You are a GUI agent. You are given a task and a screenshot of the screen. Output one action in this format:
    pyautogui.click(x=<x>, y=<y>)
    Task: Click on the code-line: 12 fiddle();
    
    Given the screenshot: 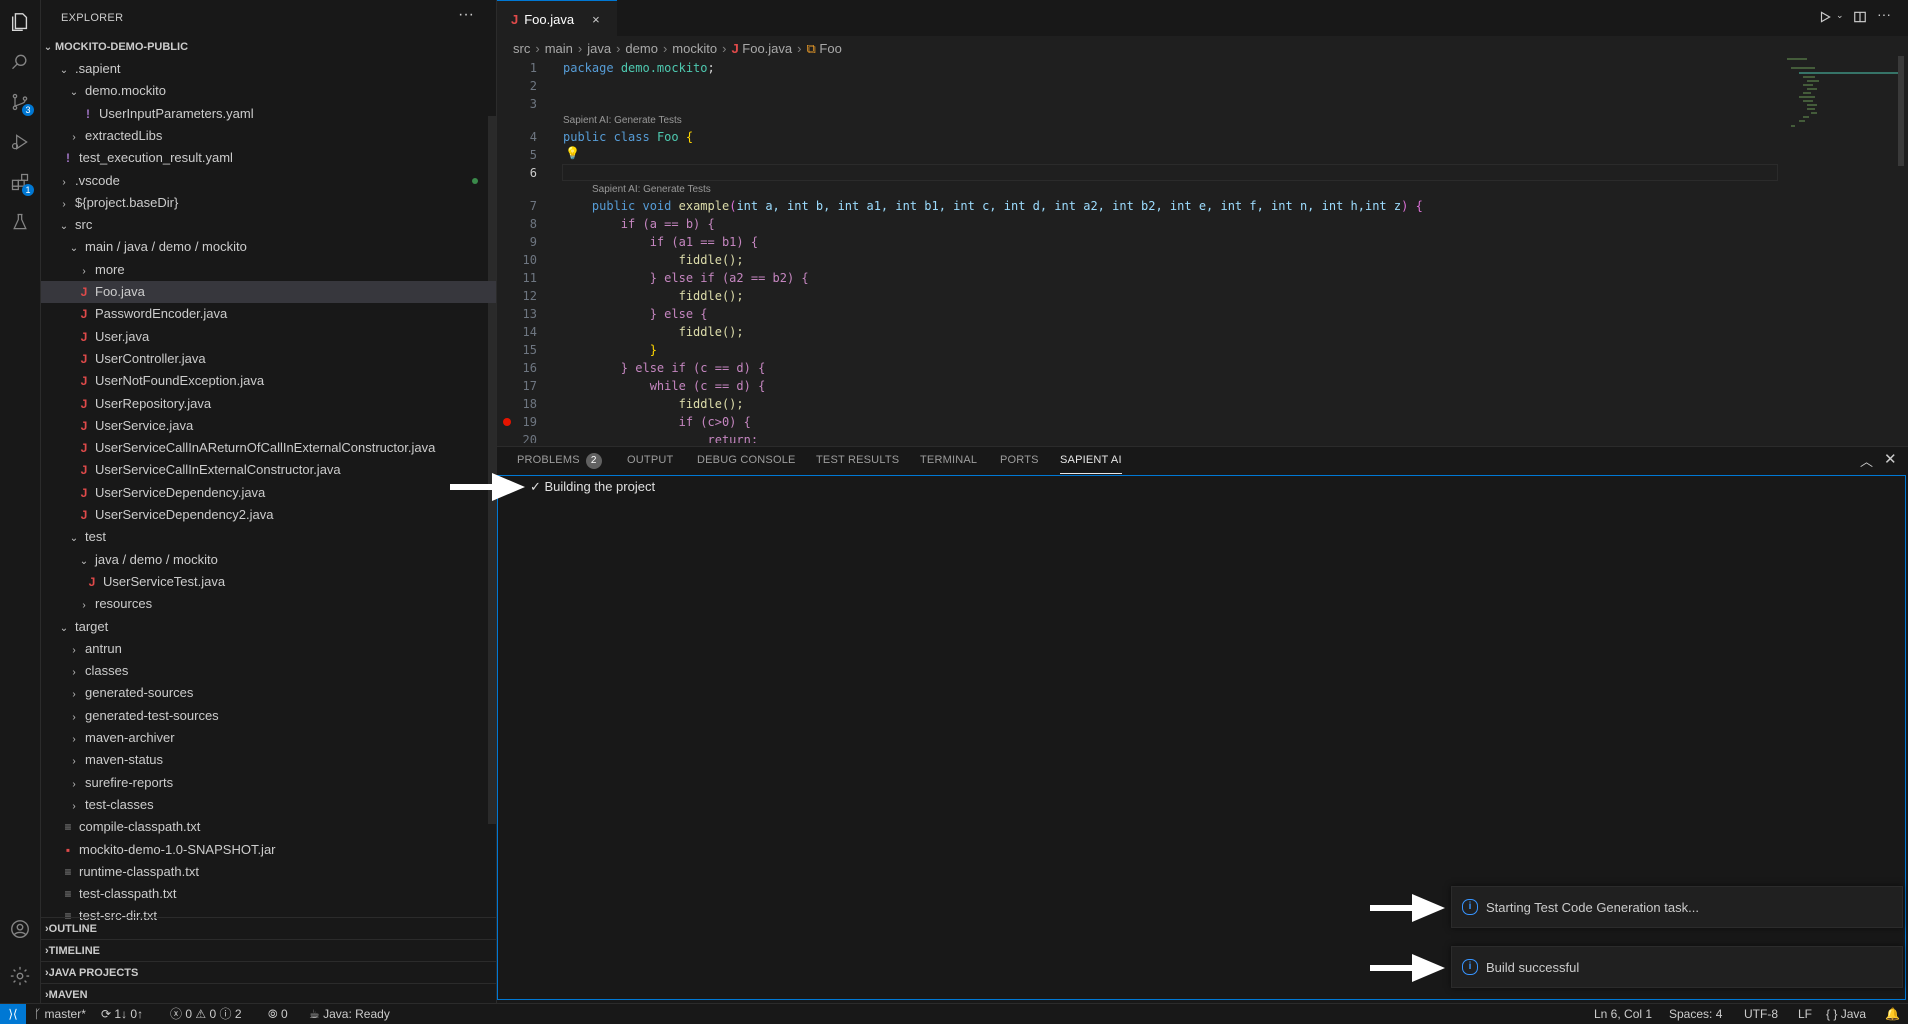 What is the action you would take?
    pyautogui.click(x=1202, y=296)
    